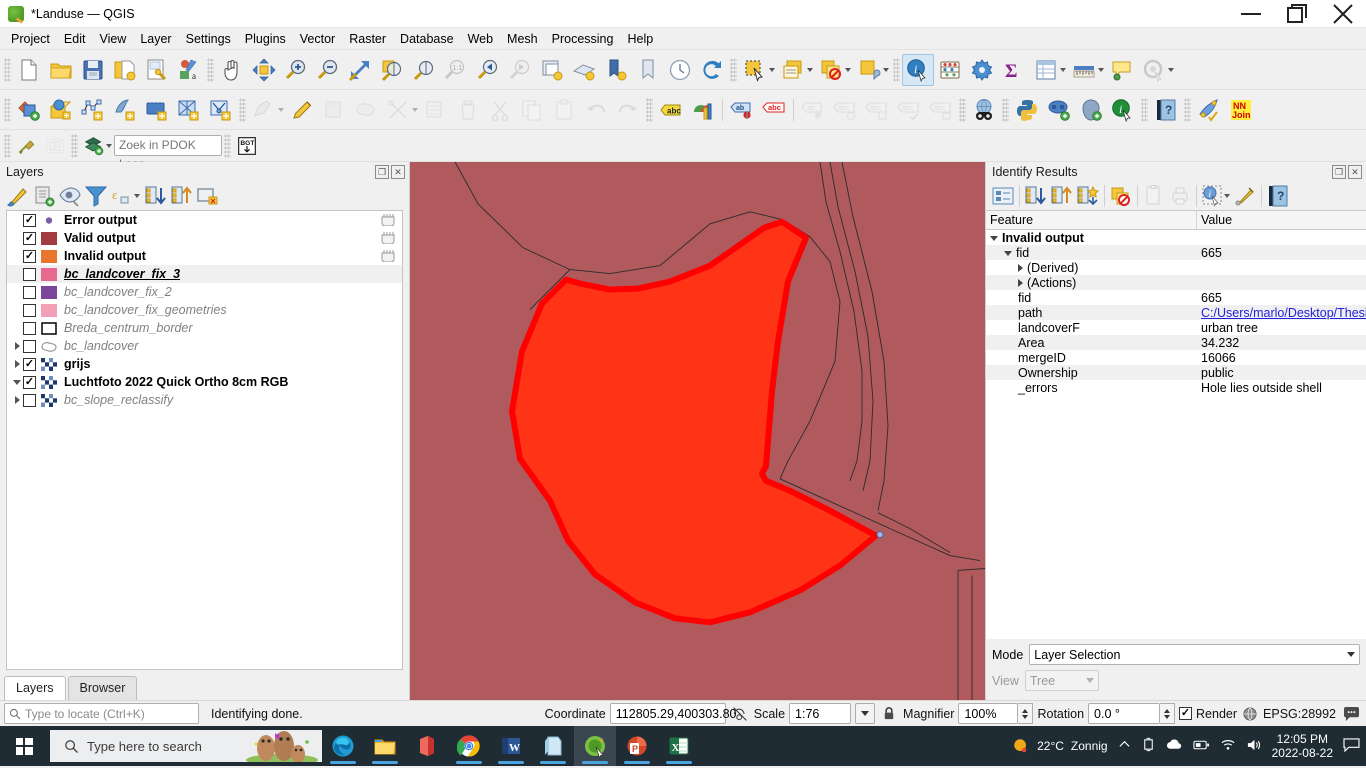 The height and width of the screenshot is (768, 1366). What do you see at coordinates (77, 364) in the screenshot?
I see `layer-name: grijs` at bounding box center [77, 364].